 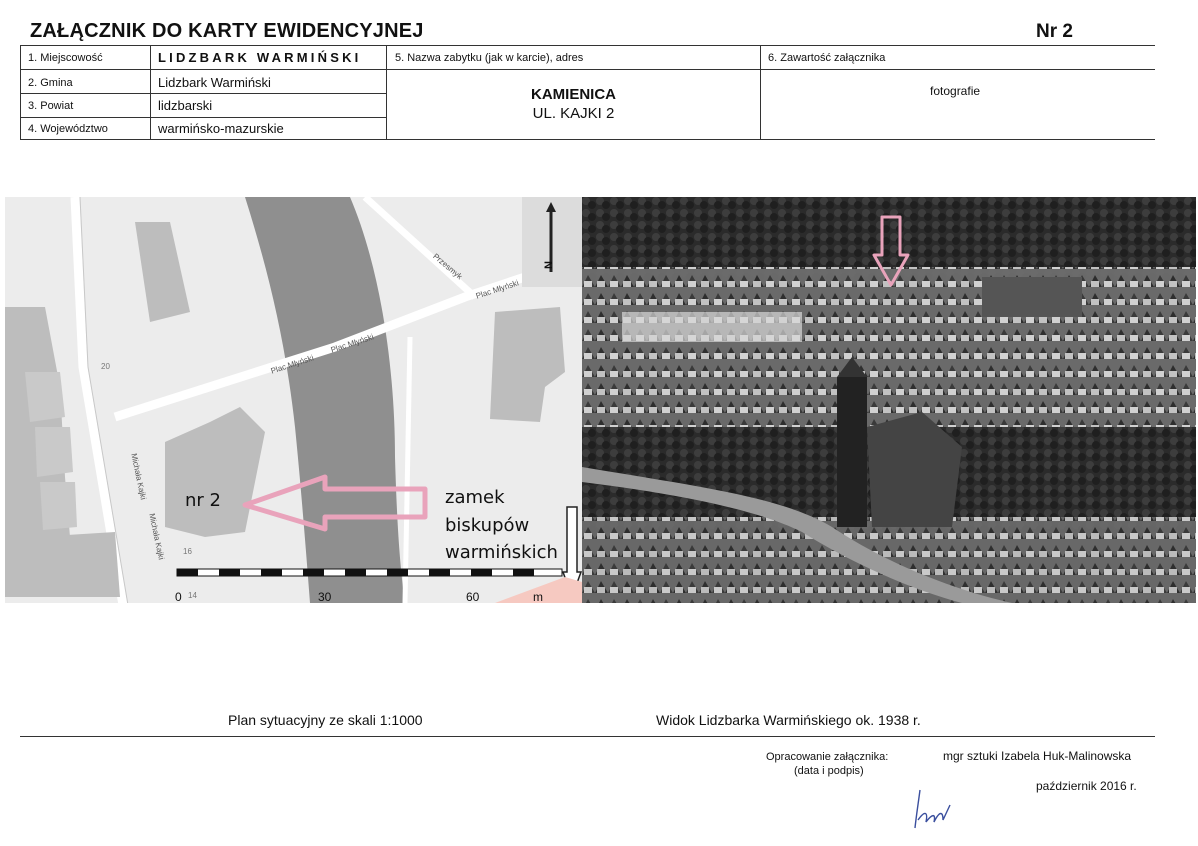 What do you see at coordinates (487, 525) in the screenshot?
I see `map-castle-label-2: biskupów` at bounding box center [487, 525].